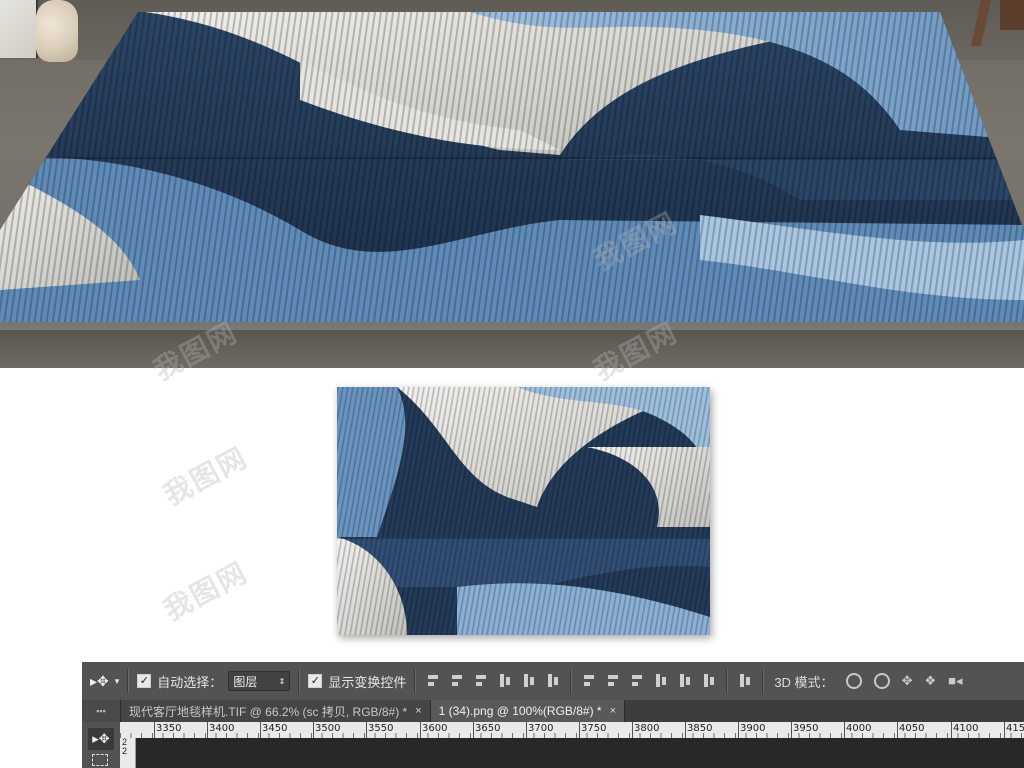 The height and width of the screenshot is (768, 1024). I want to click on options-bar: ▸✥ ▾ ✓ 自动选择： 图层 ⇕ ✓ 显示变换控件 3D 模式： ✥ ❖ ■◂, so click(553, 681).